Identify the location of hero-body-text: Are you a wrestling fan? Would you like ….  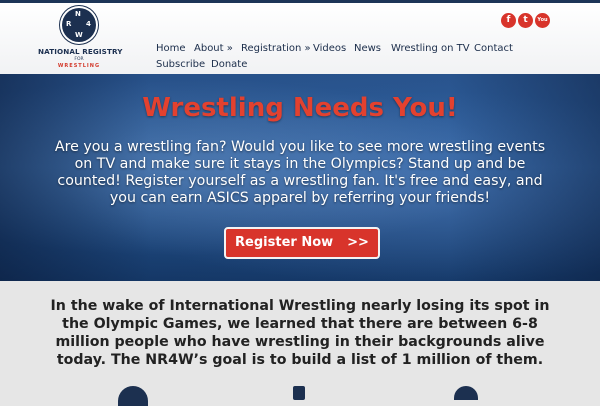
(300, 172).